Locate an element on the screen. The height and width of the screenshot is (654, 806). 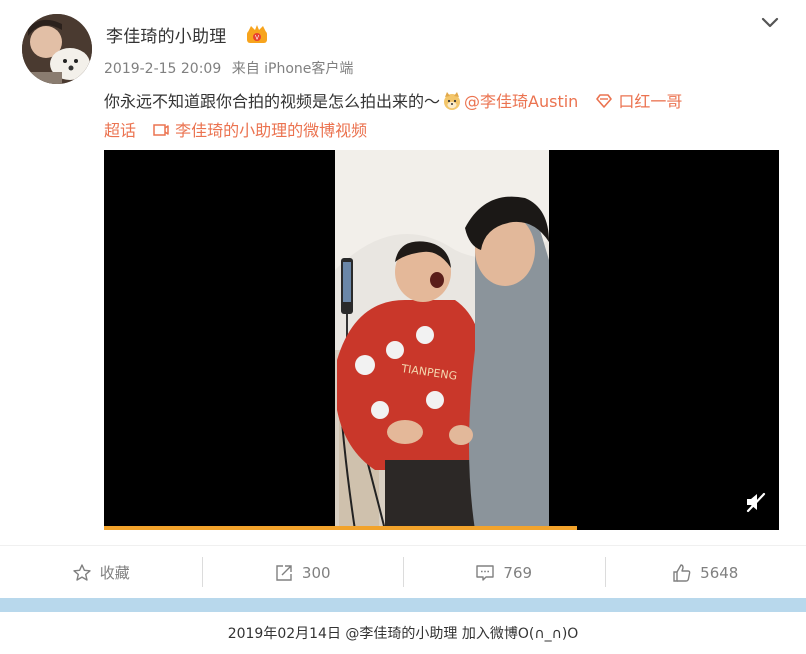
post-text: 你永远不知道跟你合拍的视频是怎么拍出来的～ is located at coordinates (272, 101).